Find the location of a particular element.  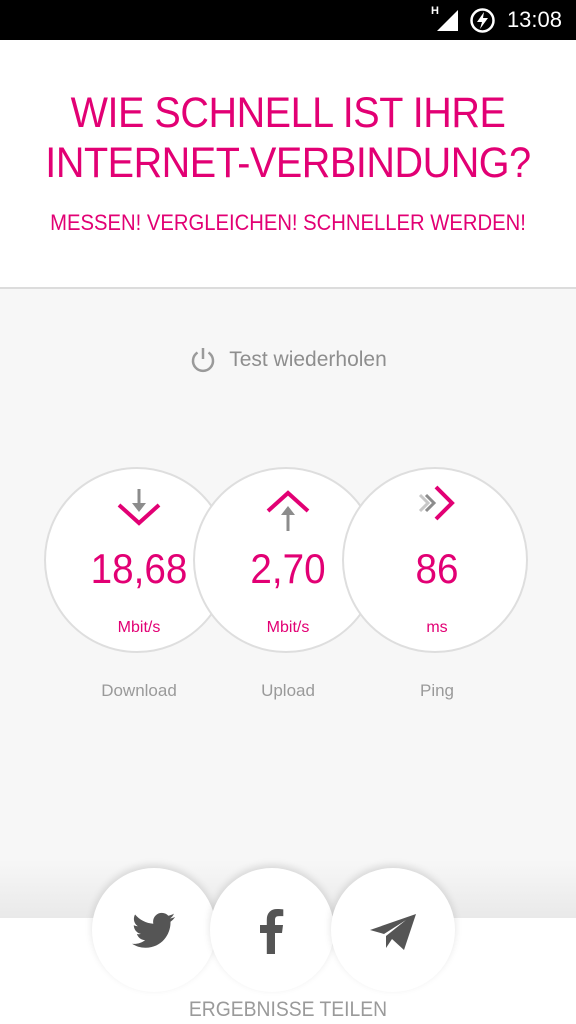

status-bar: H 13:08 is located at coordinates (288, 20).